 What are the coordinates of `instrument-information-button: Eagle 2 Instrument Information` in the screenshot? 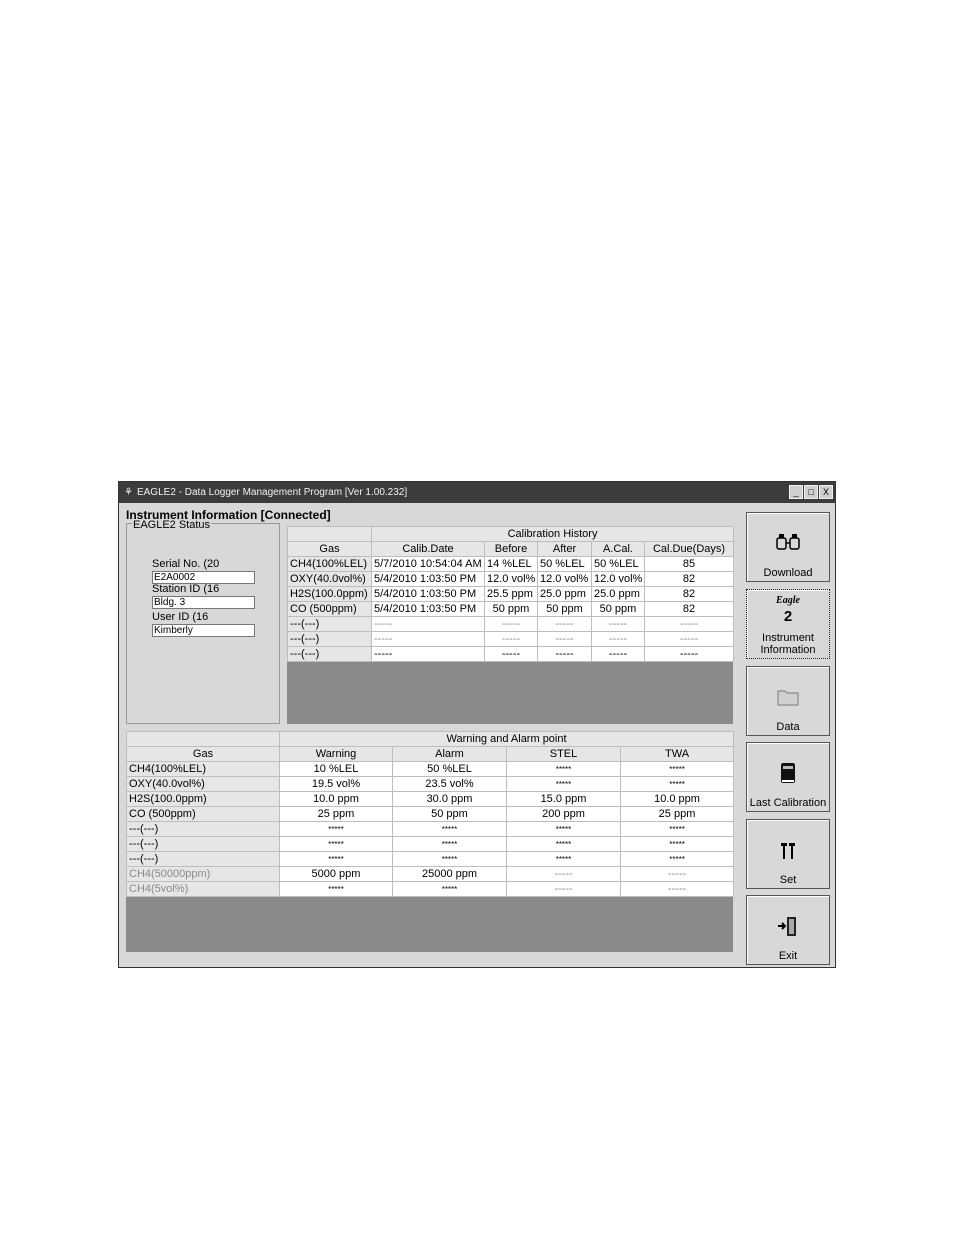 It's located at (788, 624).